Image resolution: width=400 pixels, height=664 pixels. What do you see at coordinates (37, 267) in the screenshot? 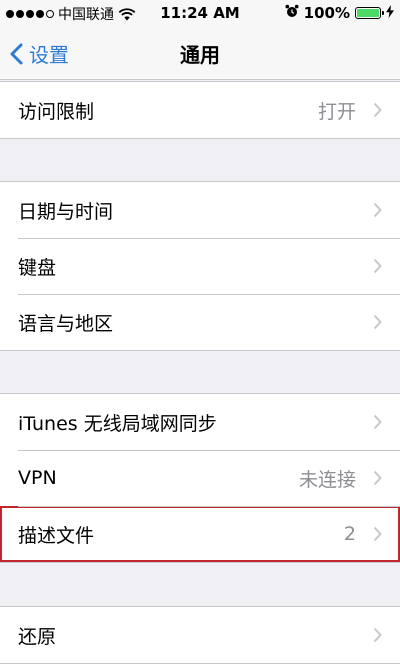
I see `row-label: 键盘` at bounding box center [37, 267].